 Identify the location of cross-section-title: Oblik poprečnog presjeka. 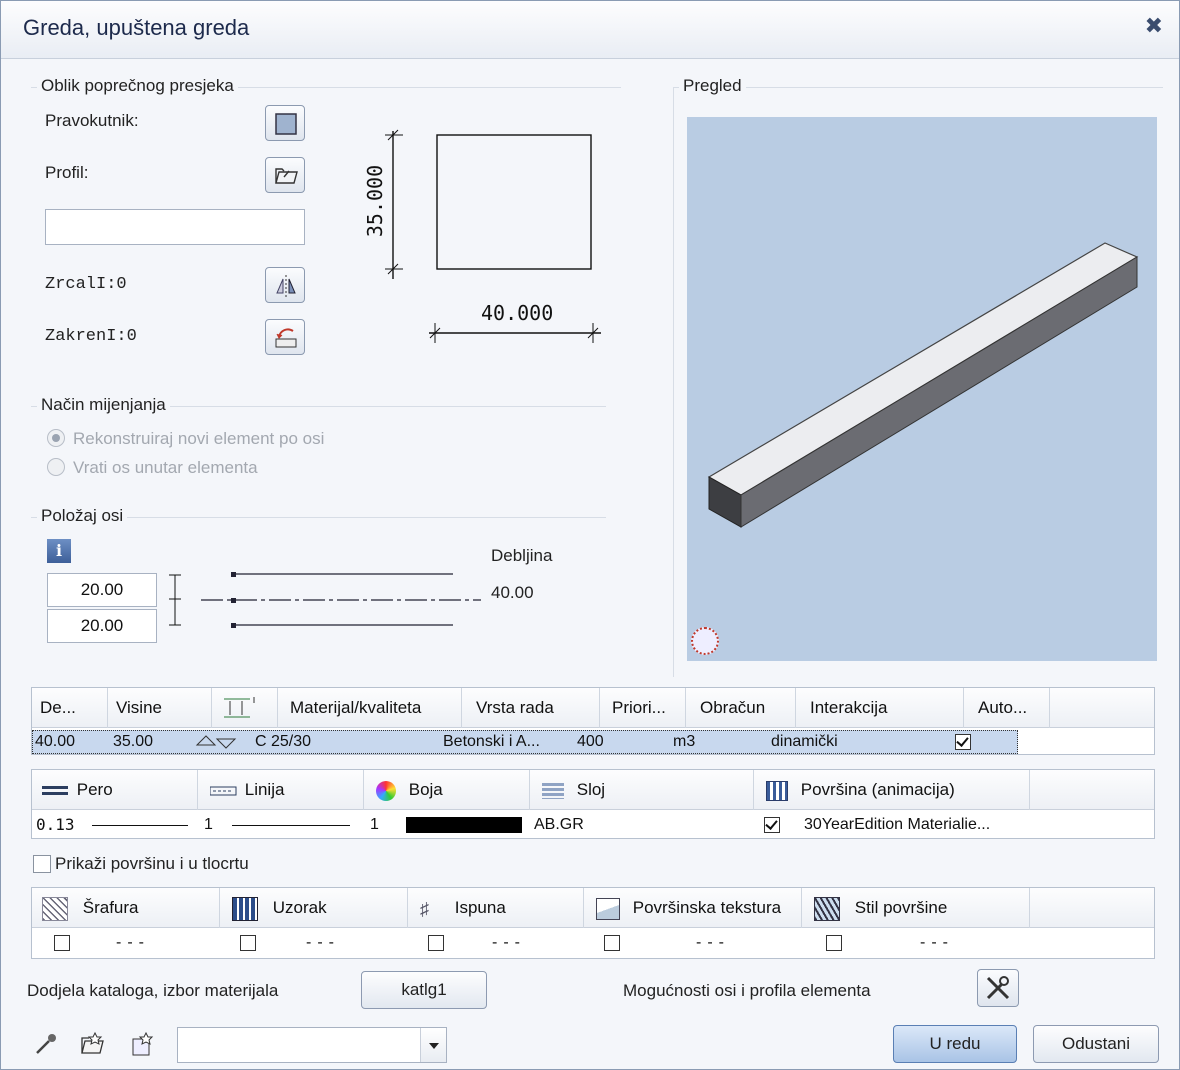
(137, 86).